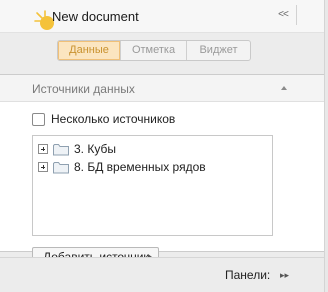 This screenshot has height=292, width=328. Describe the element at coordinates (286, 275) in the screenshot. I see `double-chevron-right-icon: ▸▸` at that location.